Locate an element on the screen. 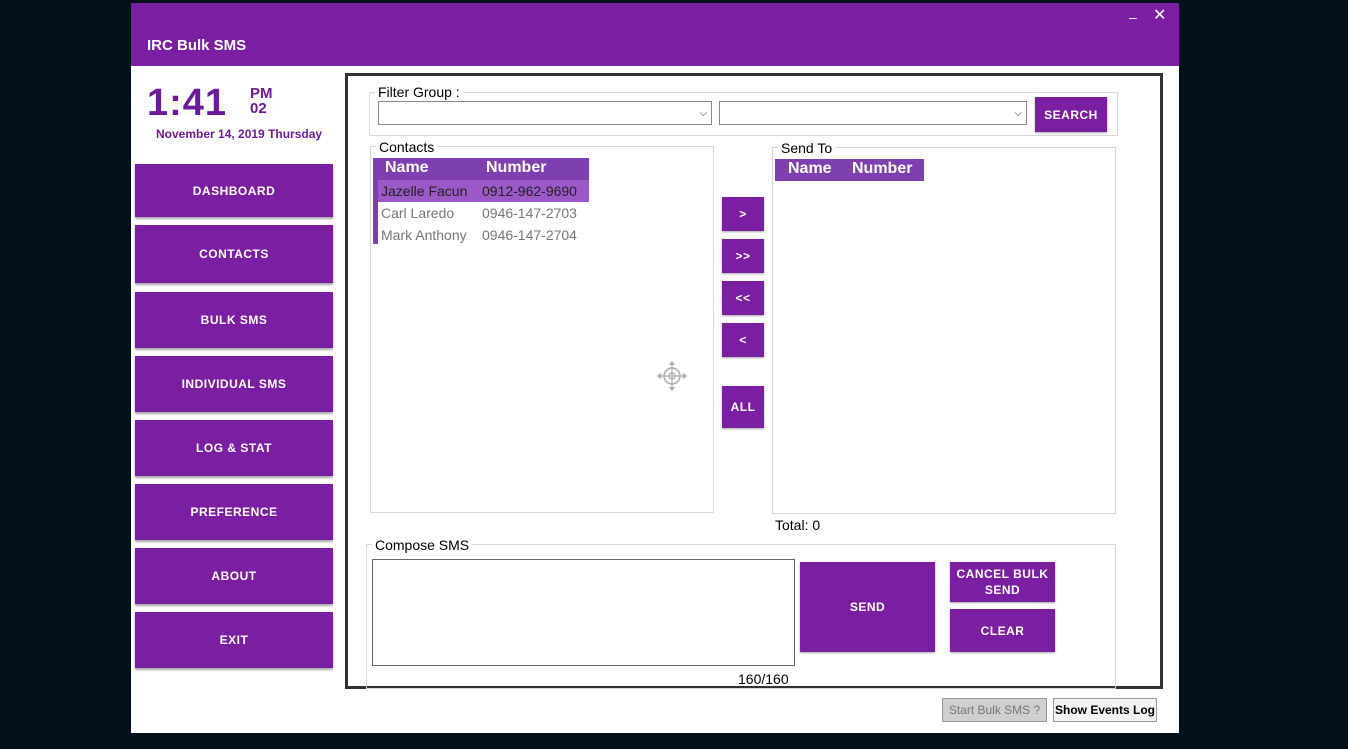 Image resolution: width=1348 pixels, height=749 pixels. add-all-button: >> is located at coordinates (743, 256).